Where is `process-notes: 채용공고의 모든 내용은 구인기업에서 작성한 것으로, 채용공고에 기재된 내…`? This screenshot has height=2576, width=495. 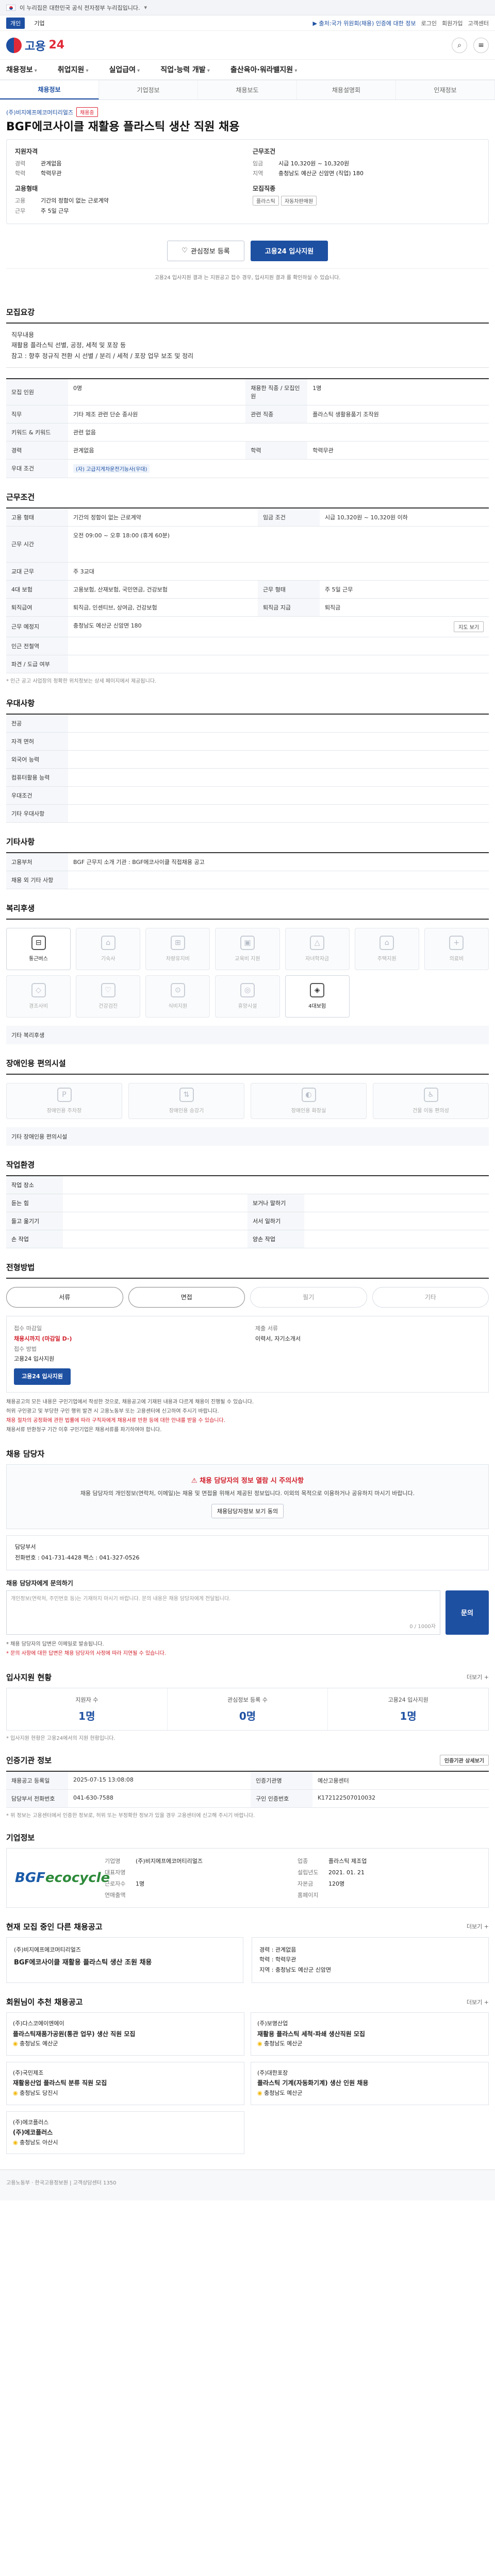 process-notes: 채용공고의 모든 내용은 구인기업에서 작성한 것으로, 채용공고에 기재된 내… is located at coordinates (247, 1416).